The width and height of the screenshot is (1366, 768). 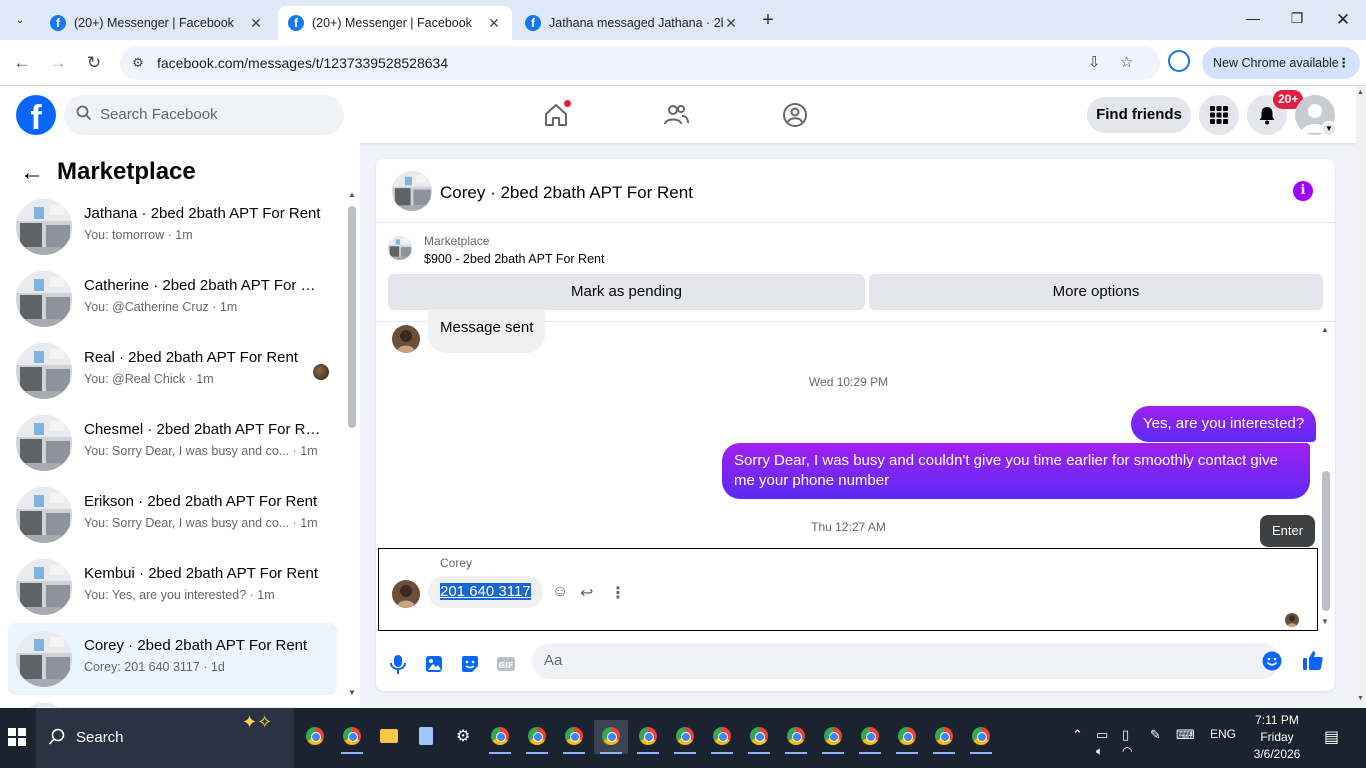 What do you see at coordinates (676, 115) in the screenshot?
I see `friends-icon` at bounding box center [676, 115].